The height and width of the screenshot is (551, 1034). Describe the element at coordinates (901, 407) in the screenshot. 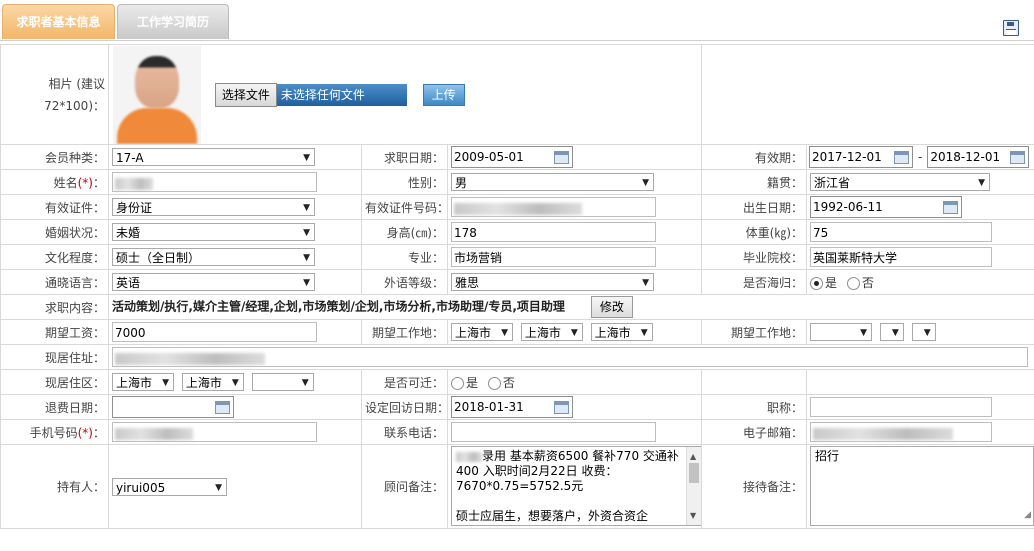

I see `title-input` at that location.